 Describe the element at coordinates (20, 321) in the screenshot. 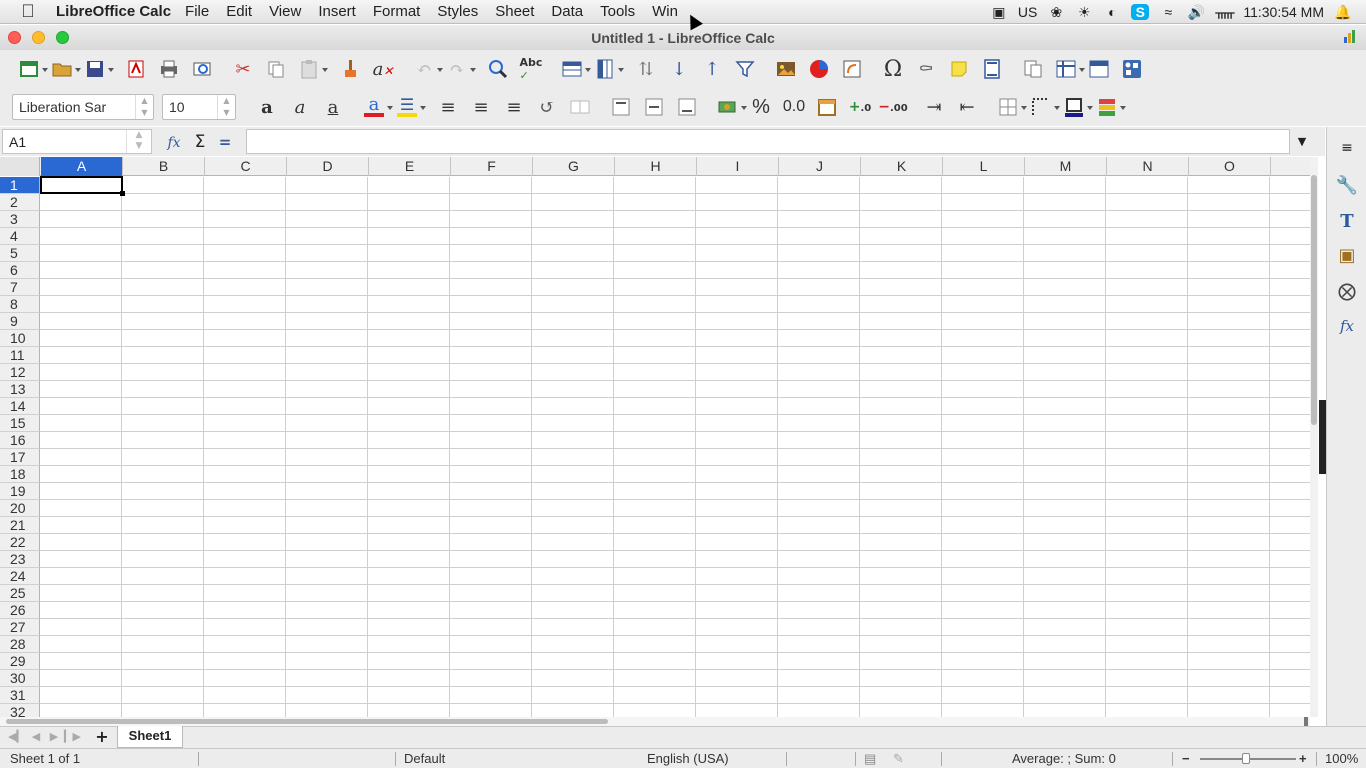

I see `row-header-9: 9` at that location.